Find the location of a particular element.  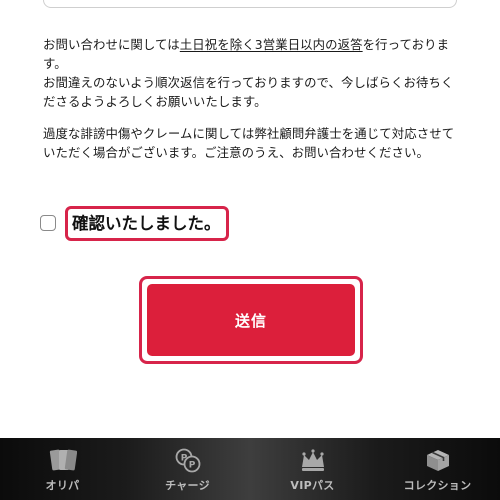

nav-label-vip-pass: VIPパス is located at coordinates (312, 485).